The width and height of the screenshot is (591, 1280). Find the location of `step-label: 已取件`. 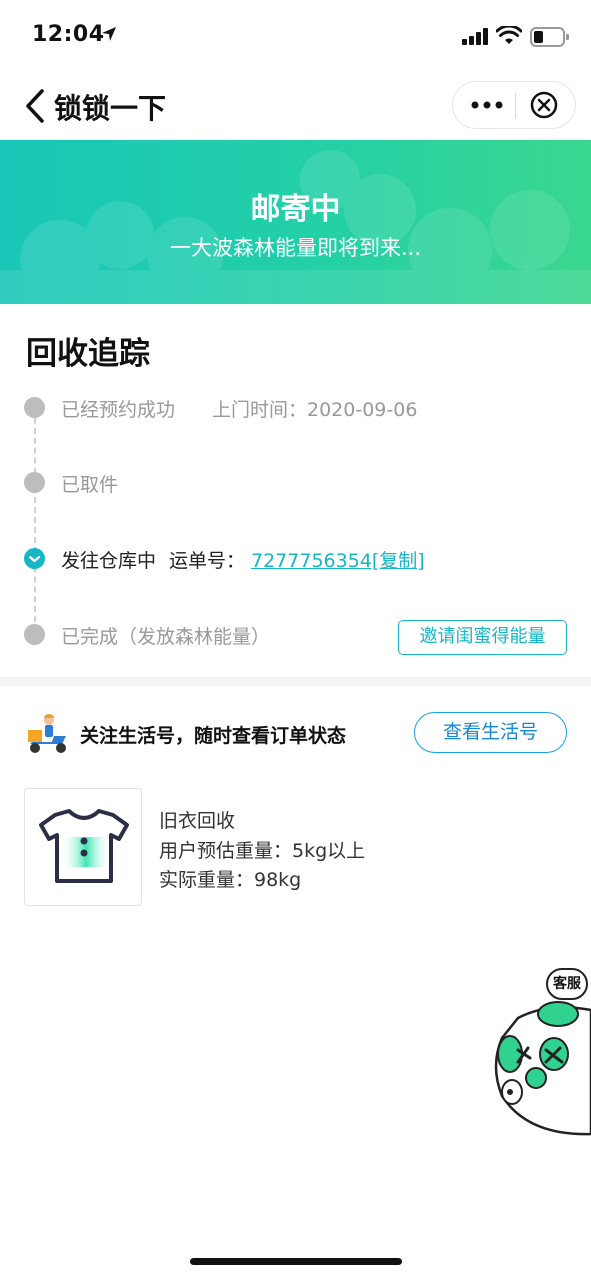

step-label: 已取件 is located at coordinates (90, 485).